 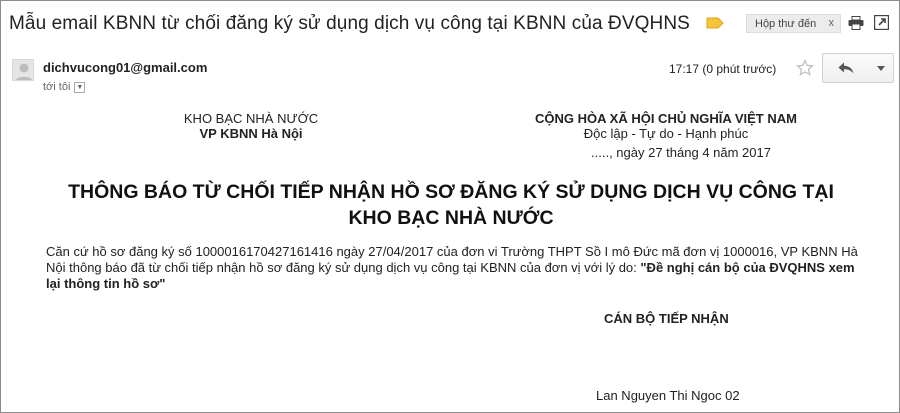 What do you see at coordinates (786, 23) in the screenshot?
I see `inbox-label-text: Hộp thư đến` at bounding box center [786, 23].